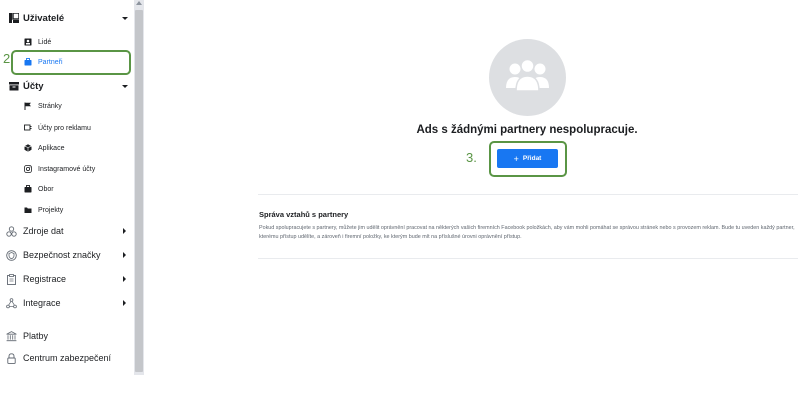 This screenshot has height=400, width=800. What do you see at coordinates (67, 86) in the screenshot?
I see `accounts-section-header: Účty` at bounding box center [67, 86].